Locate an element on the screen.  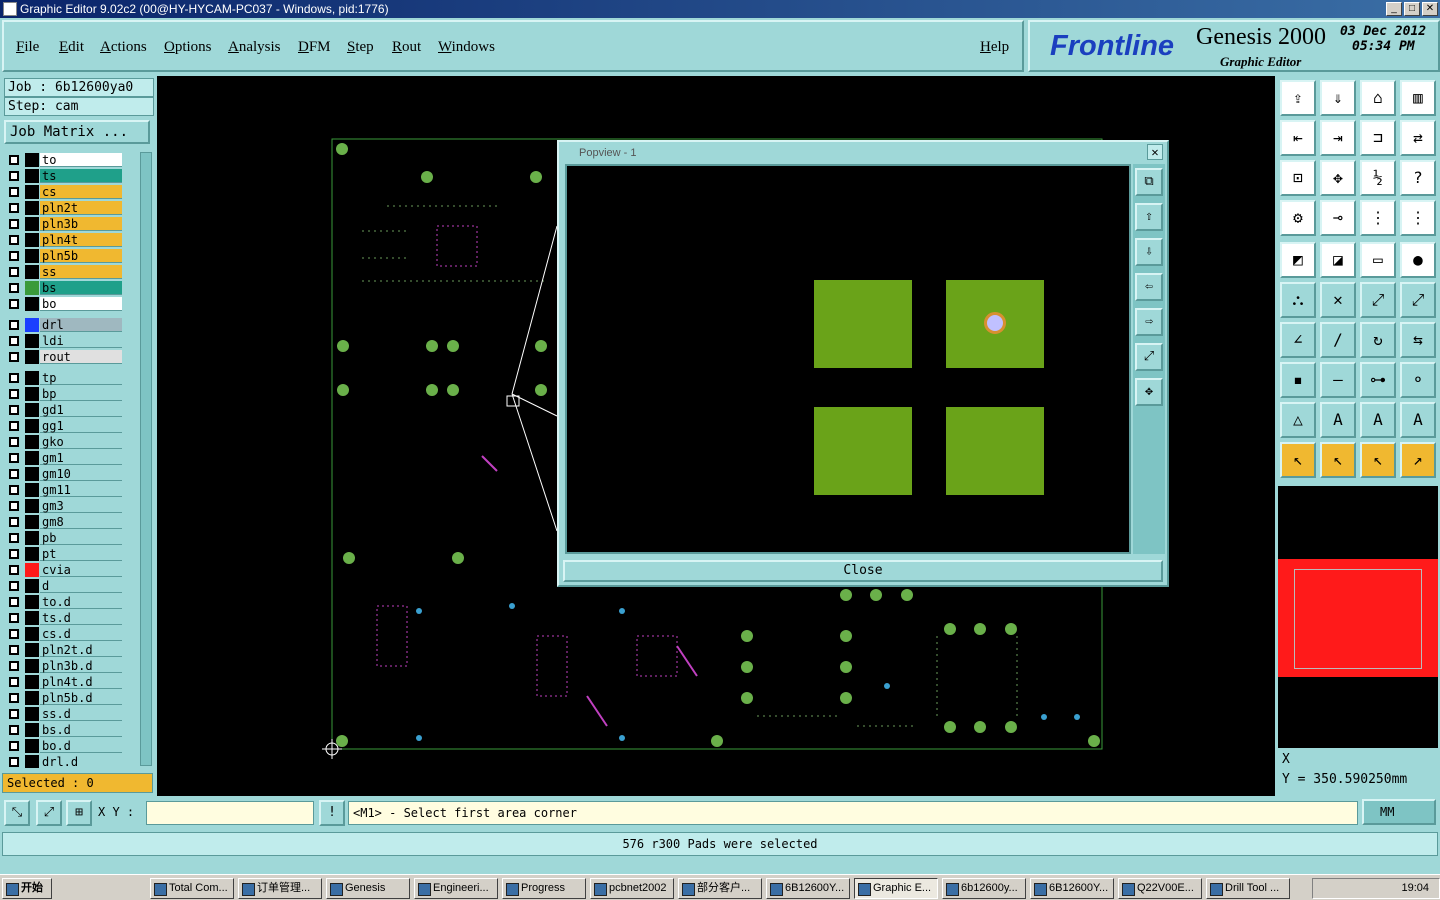
export-icon: ⇥ is located at coordinates (1338, 138).